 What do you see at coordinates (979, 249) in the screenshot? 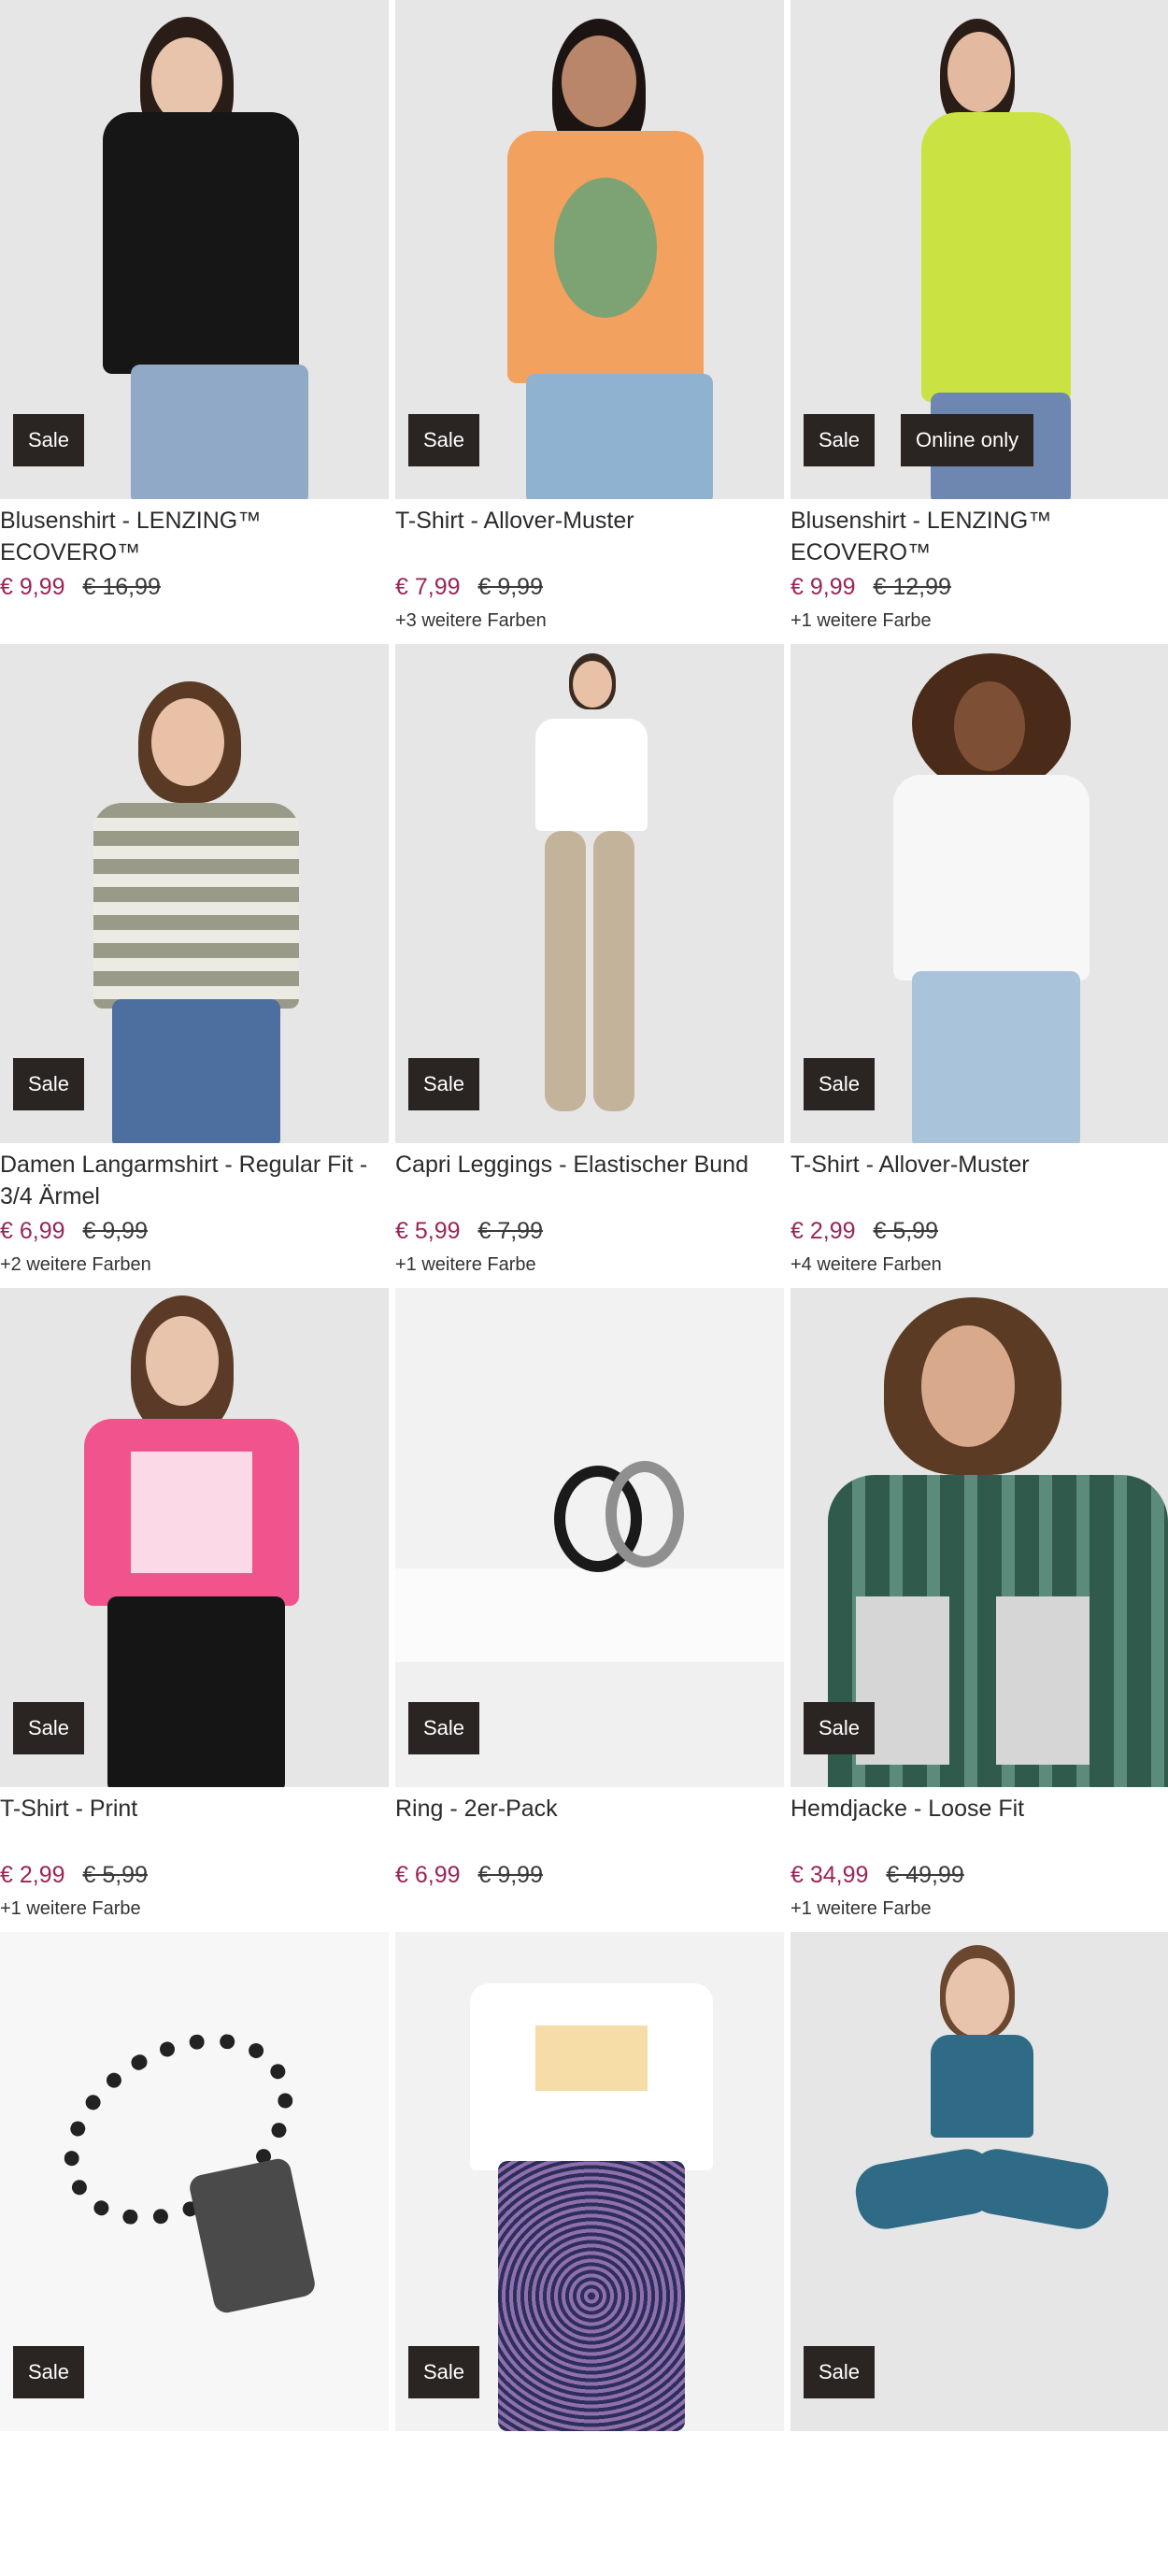
I see `product-image: Sale Online only` at bounding box center [979, 249].